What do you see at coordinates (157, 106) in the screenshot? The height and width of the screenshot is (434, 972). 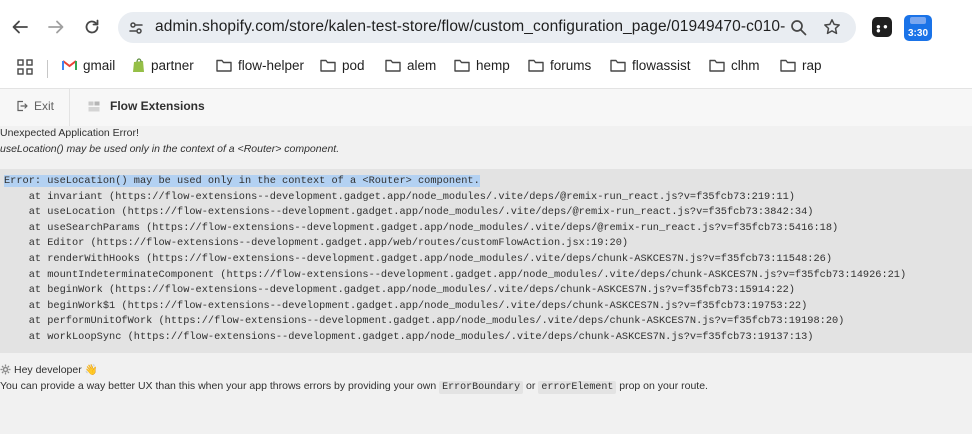 I see `app-title-text: Flow Extensions` at bounding box center [157, 106].